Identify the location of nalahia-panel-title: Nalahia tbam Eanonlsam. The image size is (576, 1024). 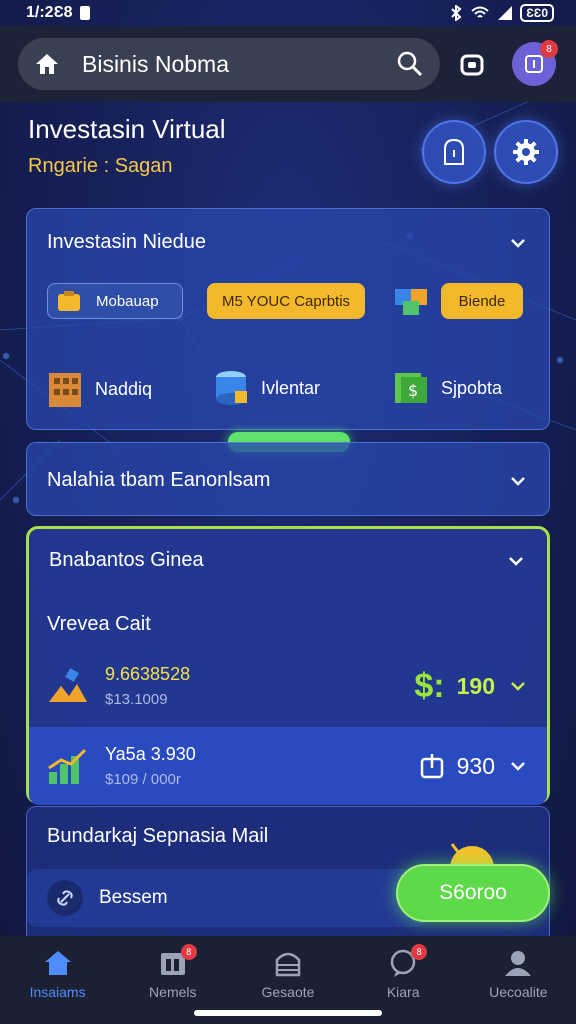
(159, 480).